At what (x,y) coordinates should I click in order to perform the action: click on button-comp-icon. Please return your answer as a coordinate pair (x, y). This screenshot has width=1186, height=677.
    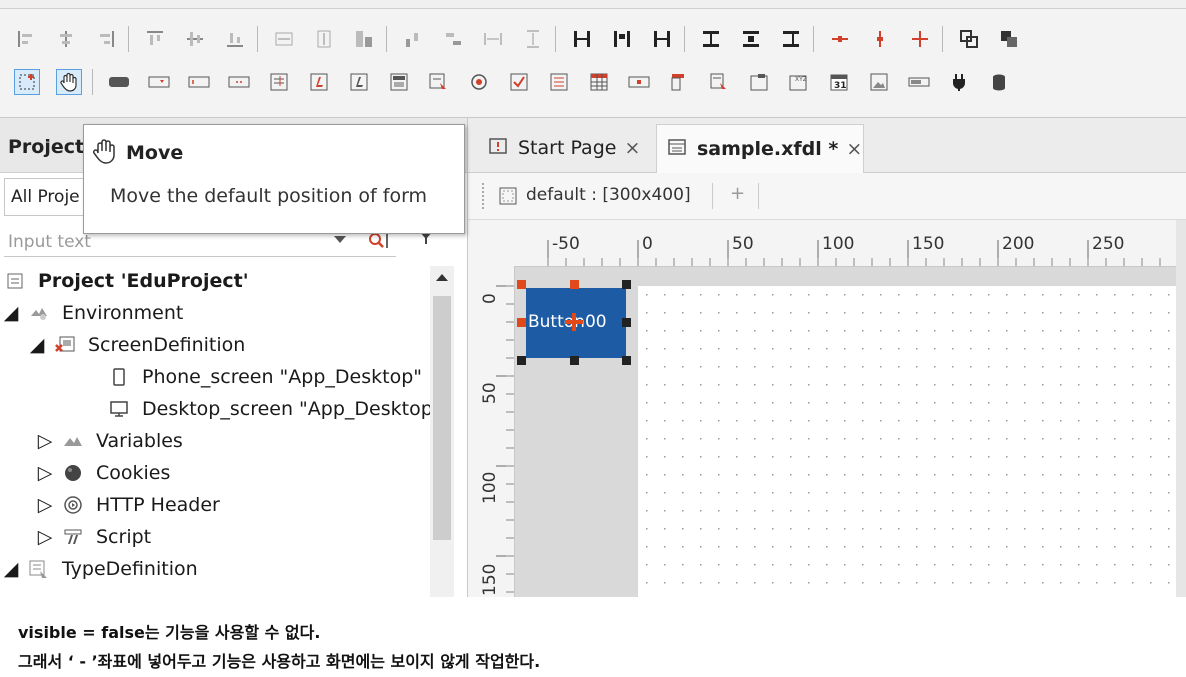
    Looking at the image, I should click on (119, 82).